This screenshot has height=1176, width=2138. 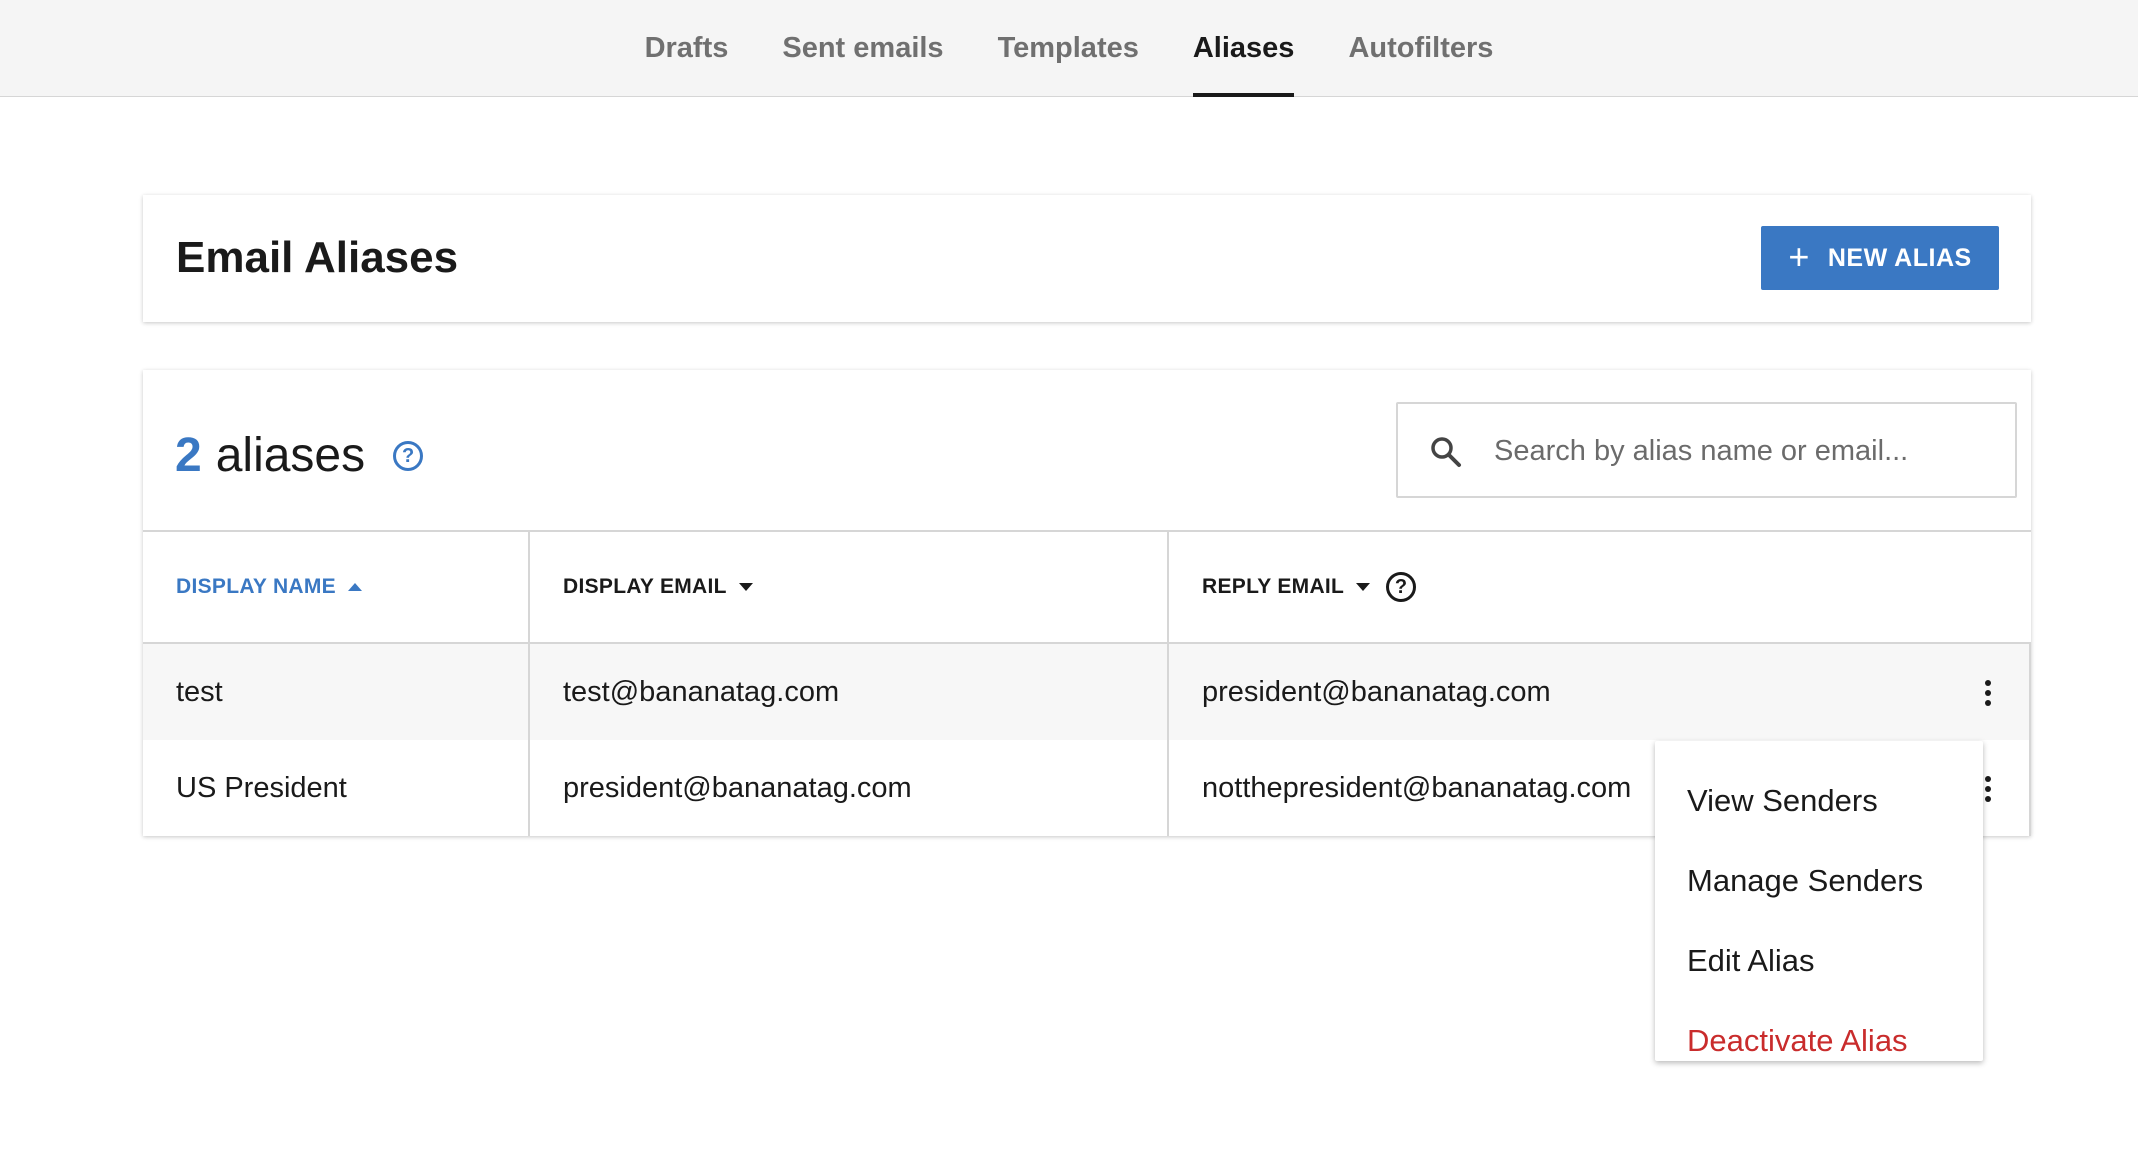 What do you see at coordinates (1600, 692) in the screenshot?
I see `cell-reply-email: president@bananatag.com` at bounding box center [1600, 692].